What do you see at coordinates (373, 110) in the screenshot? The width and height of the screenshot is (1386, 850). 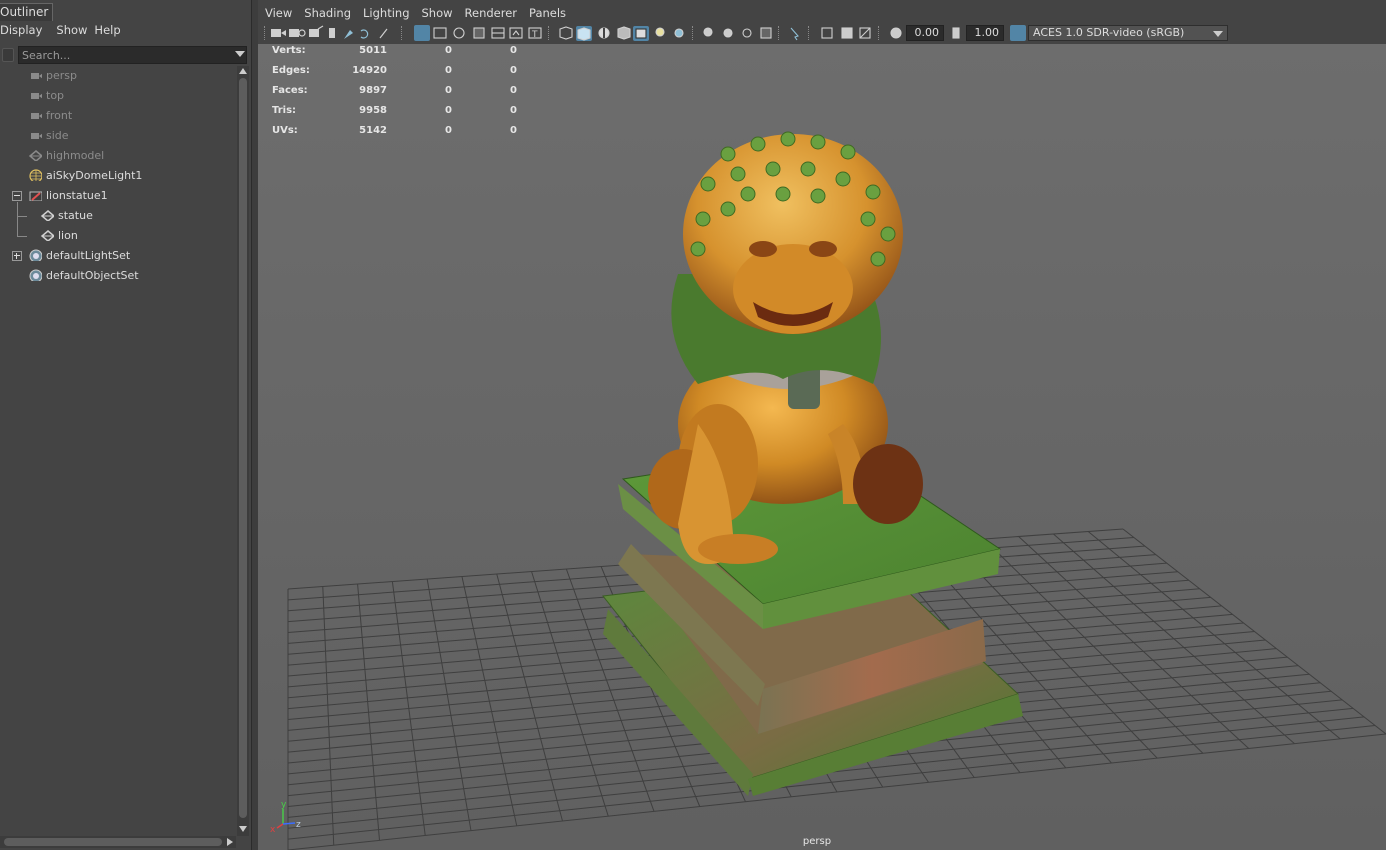 I see `hud-value: 9958` at bounding box center [373, 110].